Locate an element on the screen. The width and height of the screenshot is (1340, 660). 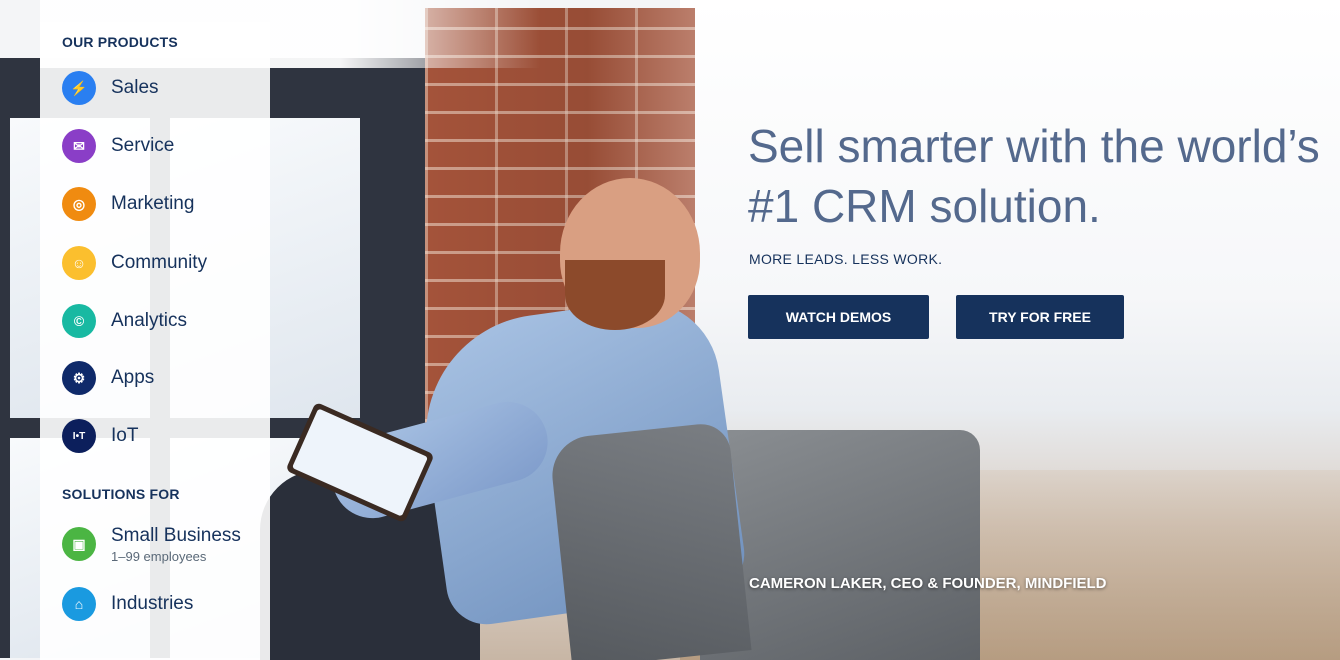
nav-item-analytics: © Analytics is located at coordinates (124, 321).